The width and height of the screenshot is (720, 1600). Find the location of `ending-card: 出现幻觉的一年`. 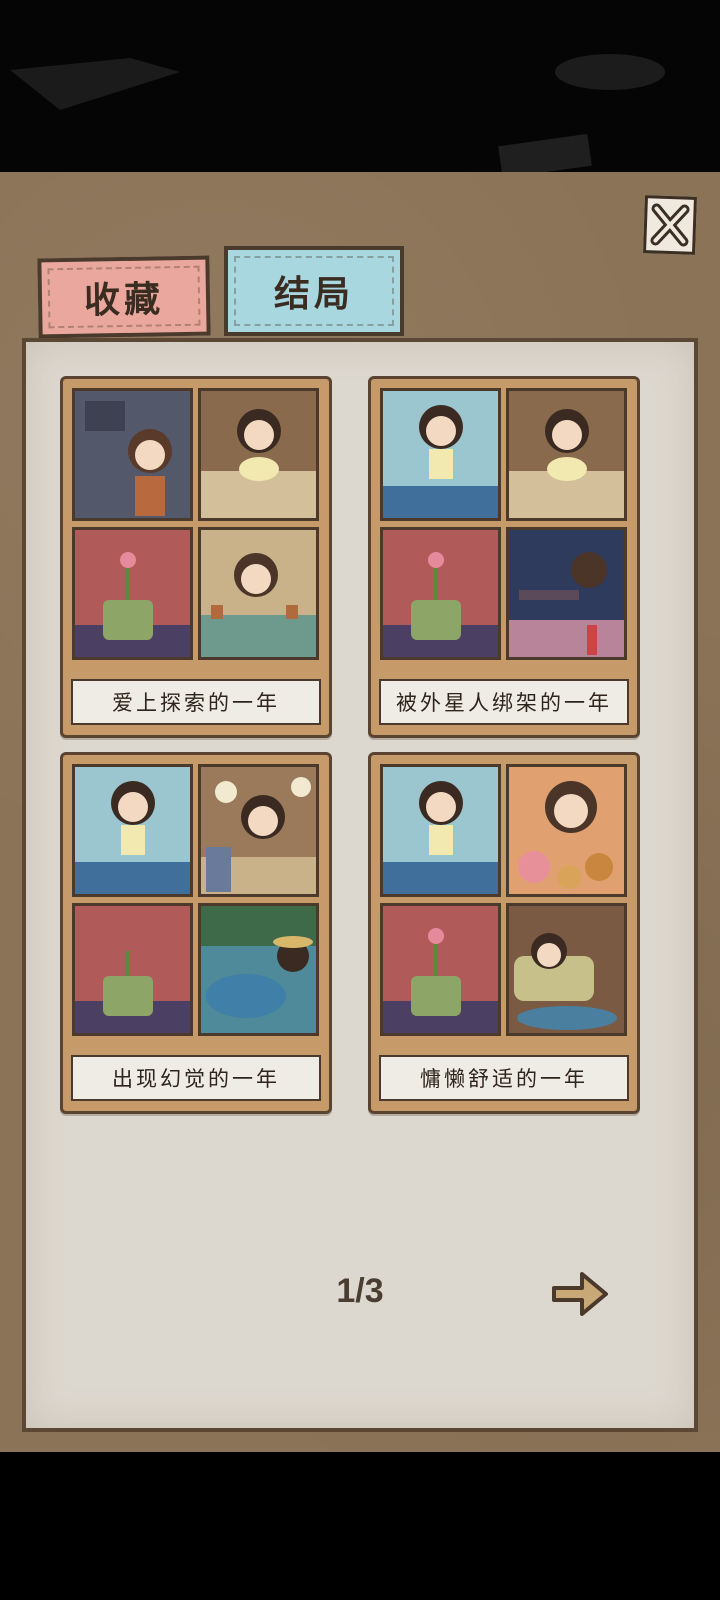

ending-card: 出现幻觉的一年 is located at coordinates (196, 933).